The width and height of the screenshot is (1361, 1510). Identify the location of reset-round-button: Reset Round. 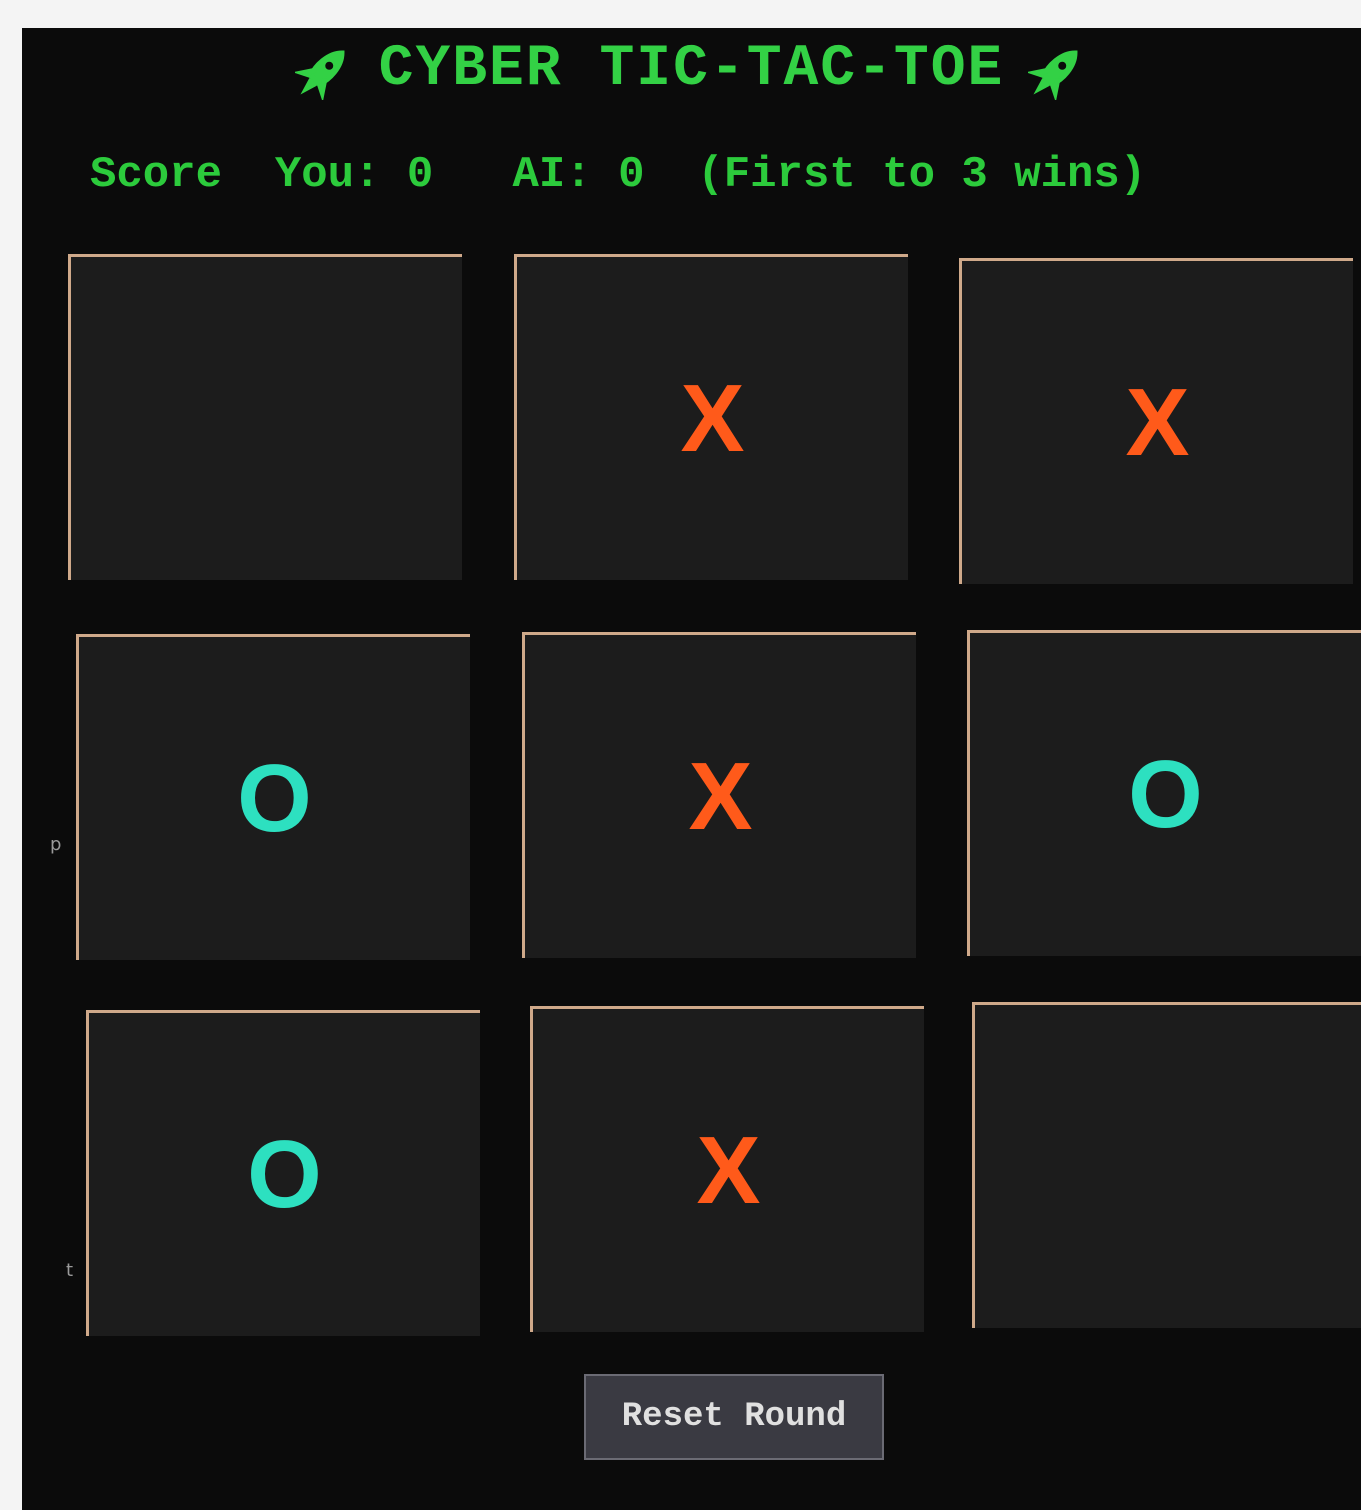
(734, 1417).